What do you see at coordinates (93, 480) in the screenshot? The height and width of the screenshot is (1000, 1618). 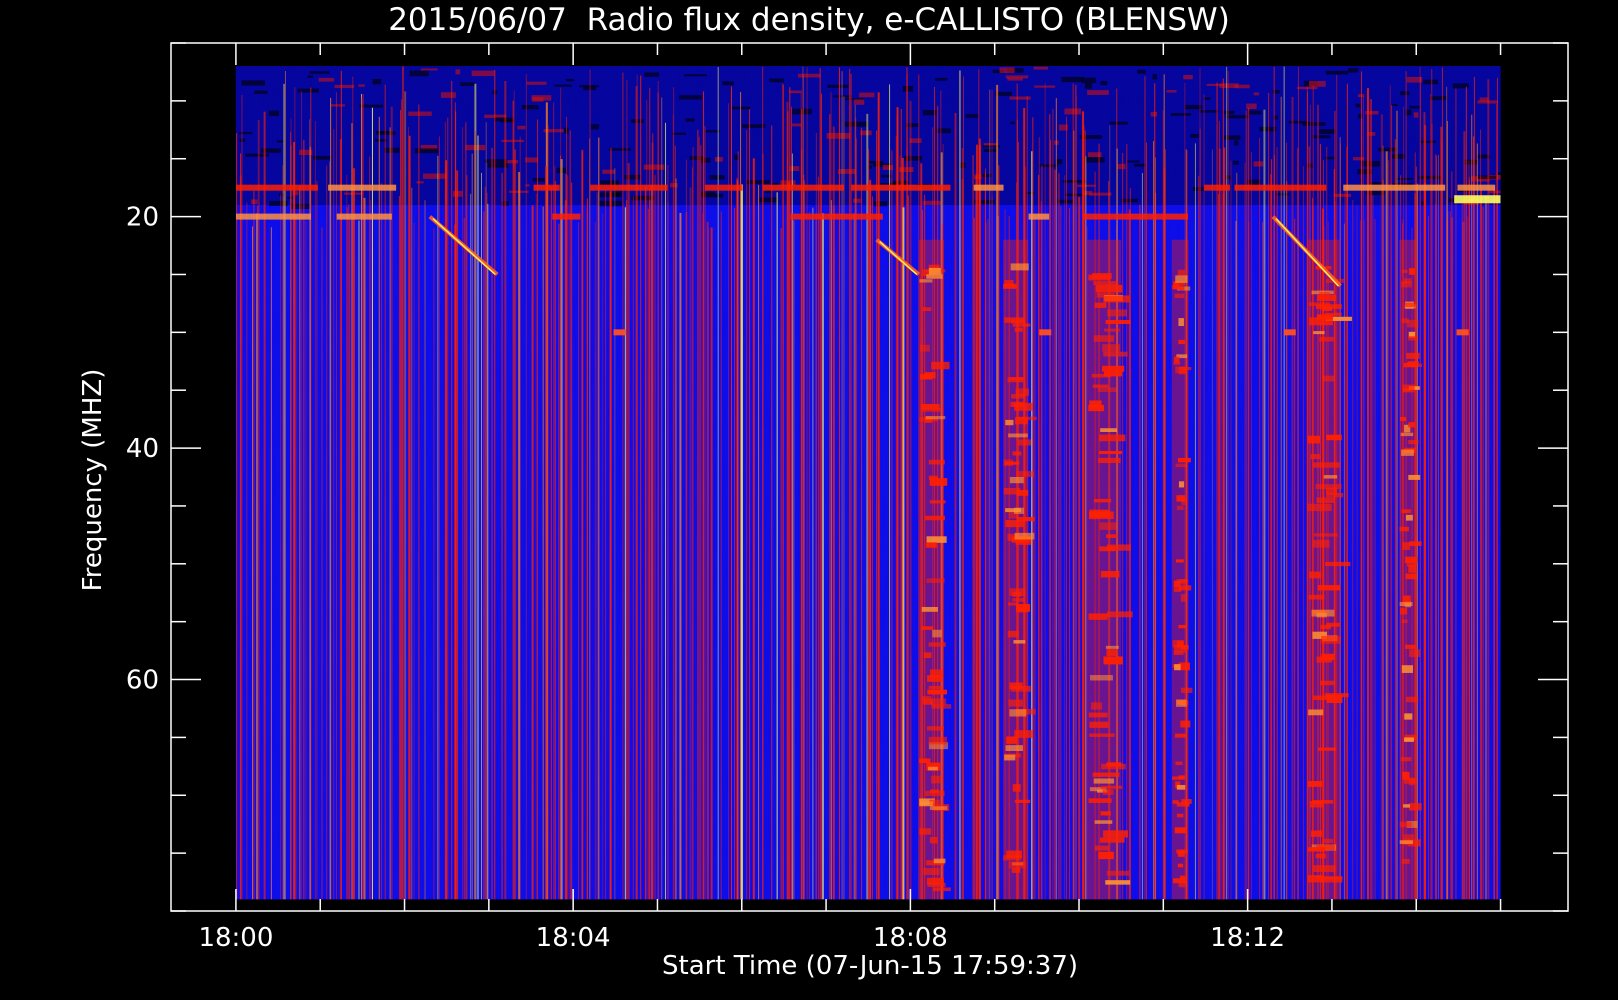 I see `y-axis-label: Frequency (MHZ)` at bounding box center [93, 480].